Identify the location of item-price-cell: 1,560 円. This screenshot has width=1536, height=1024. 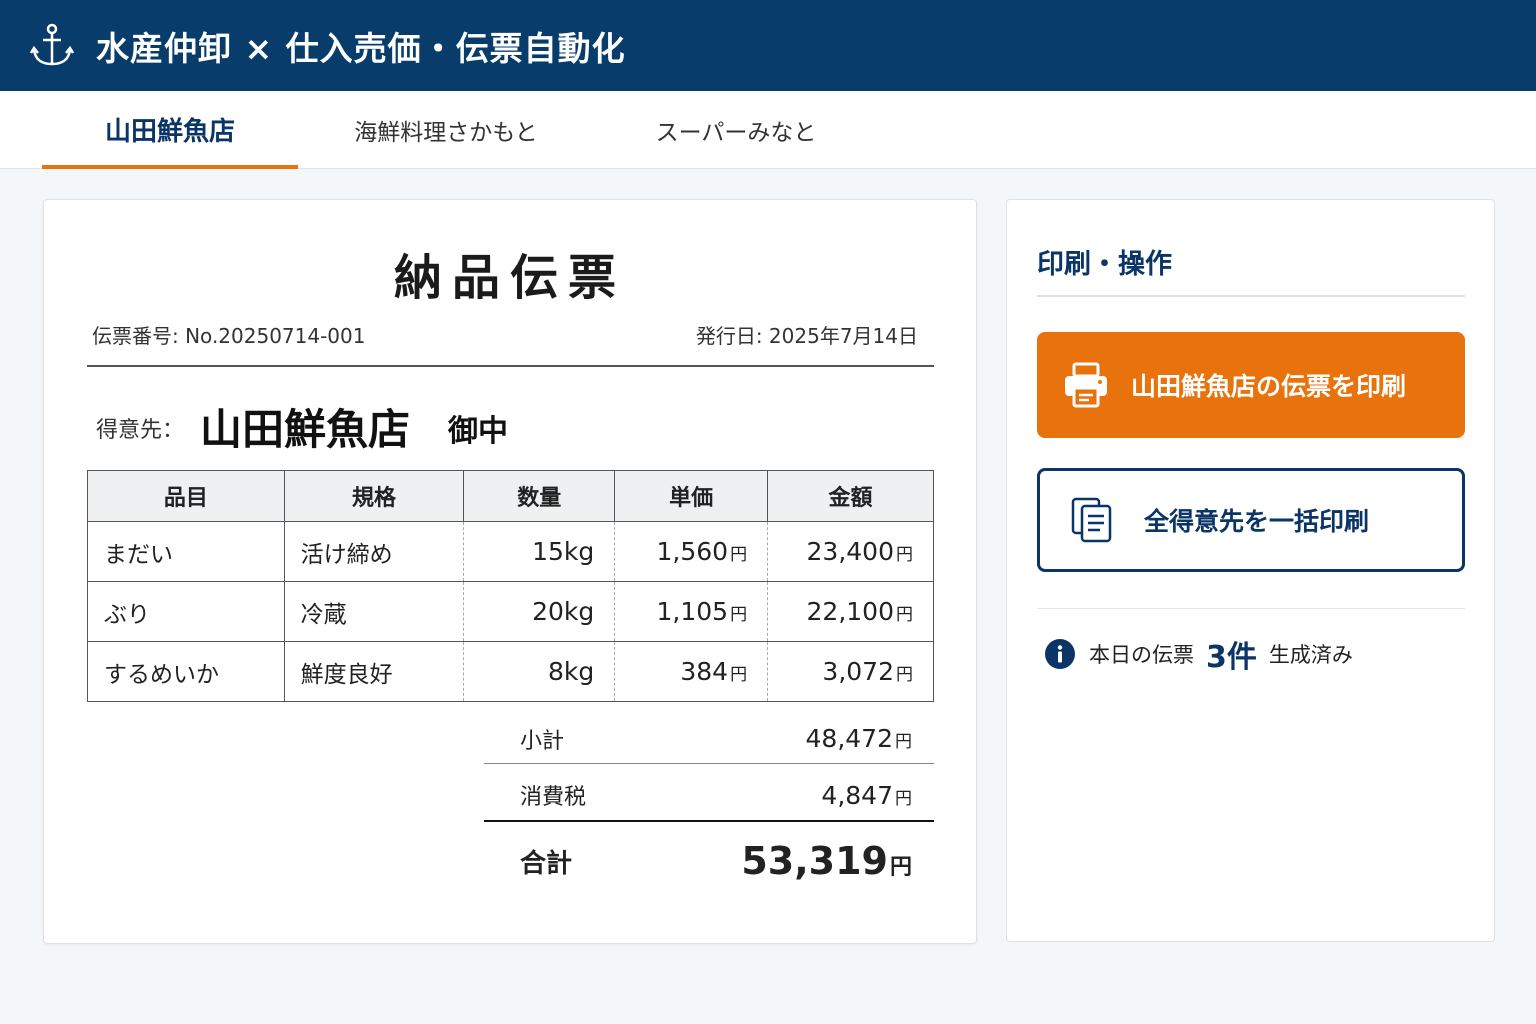
(691, 551).